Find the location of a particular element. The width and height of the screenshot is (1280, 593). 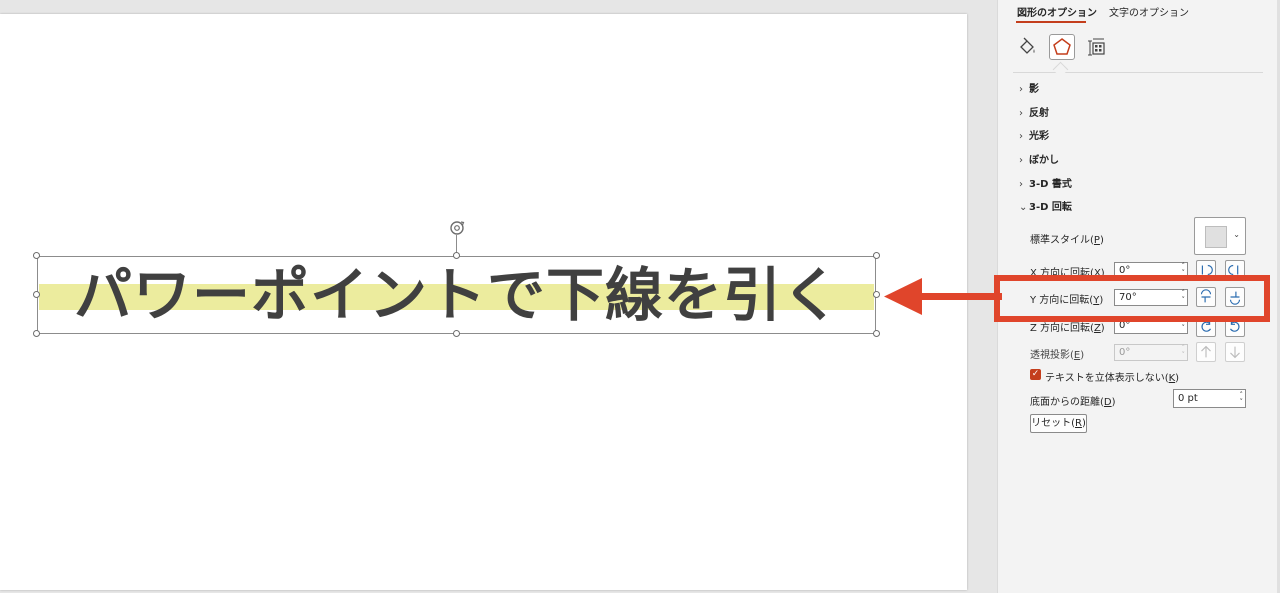

resize-handle-bottom is located at coordinates (456, 333).